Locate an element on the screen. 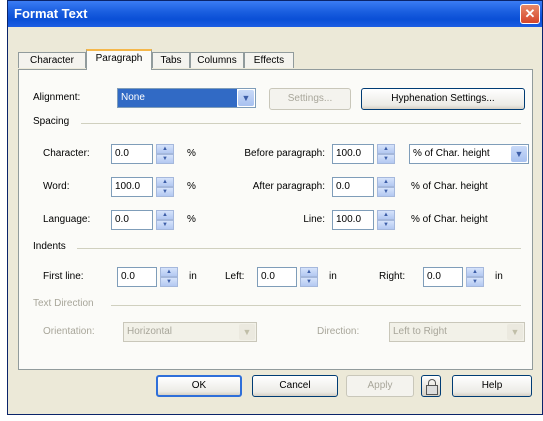 This screenshot has height=421, width=543. ok-button: OK is located at coordinates (199, 386).